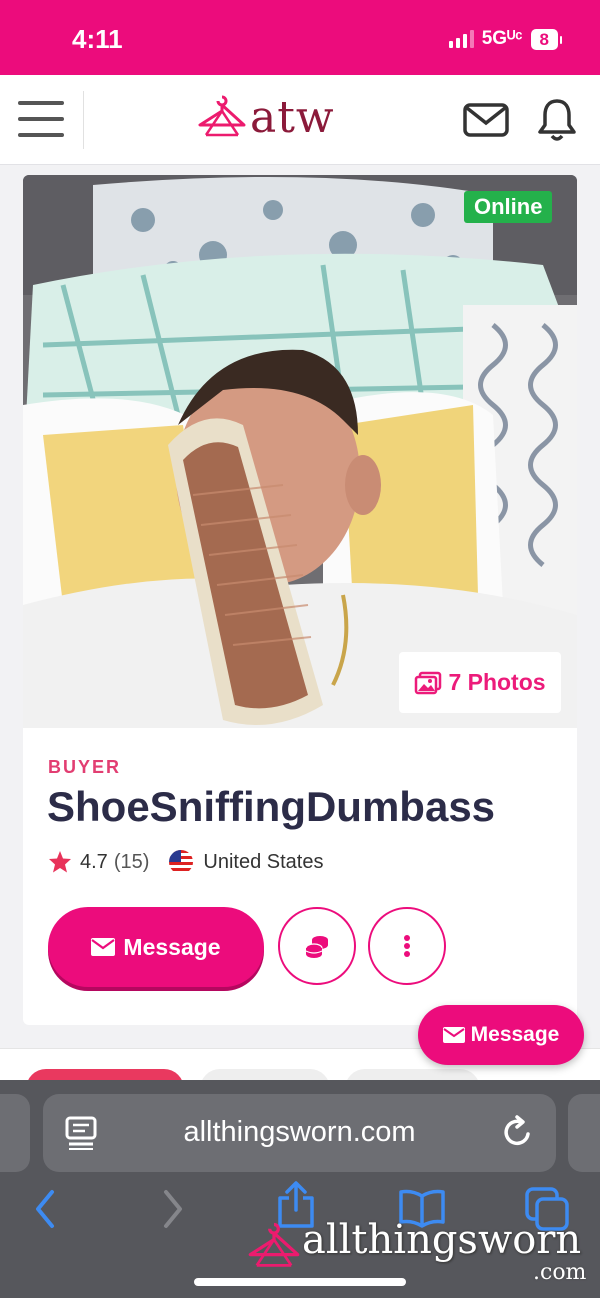 This screenshot has width=600, height=1298. Describe the element at coordinates (271, 806) in the screenshot. I see `username: ShoeSniffingDumbass` at that location.